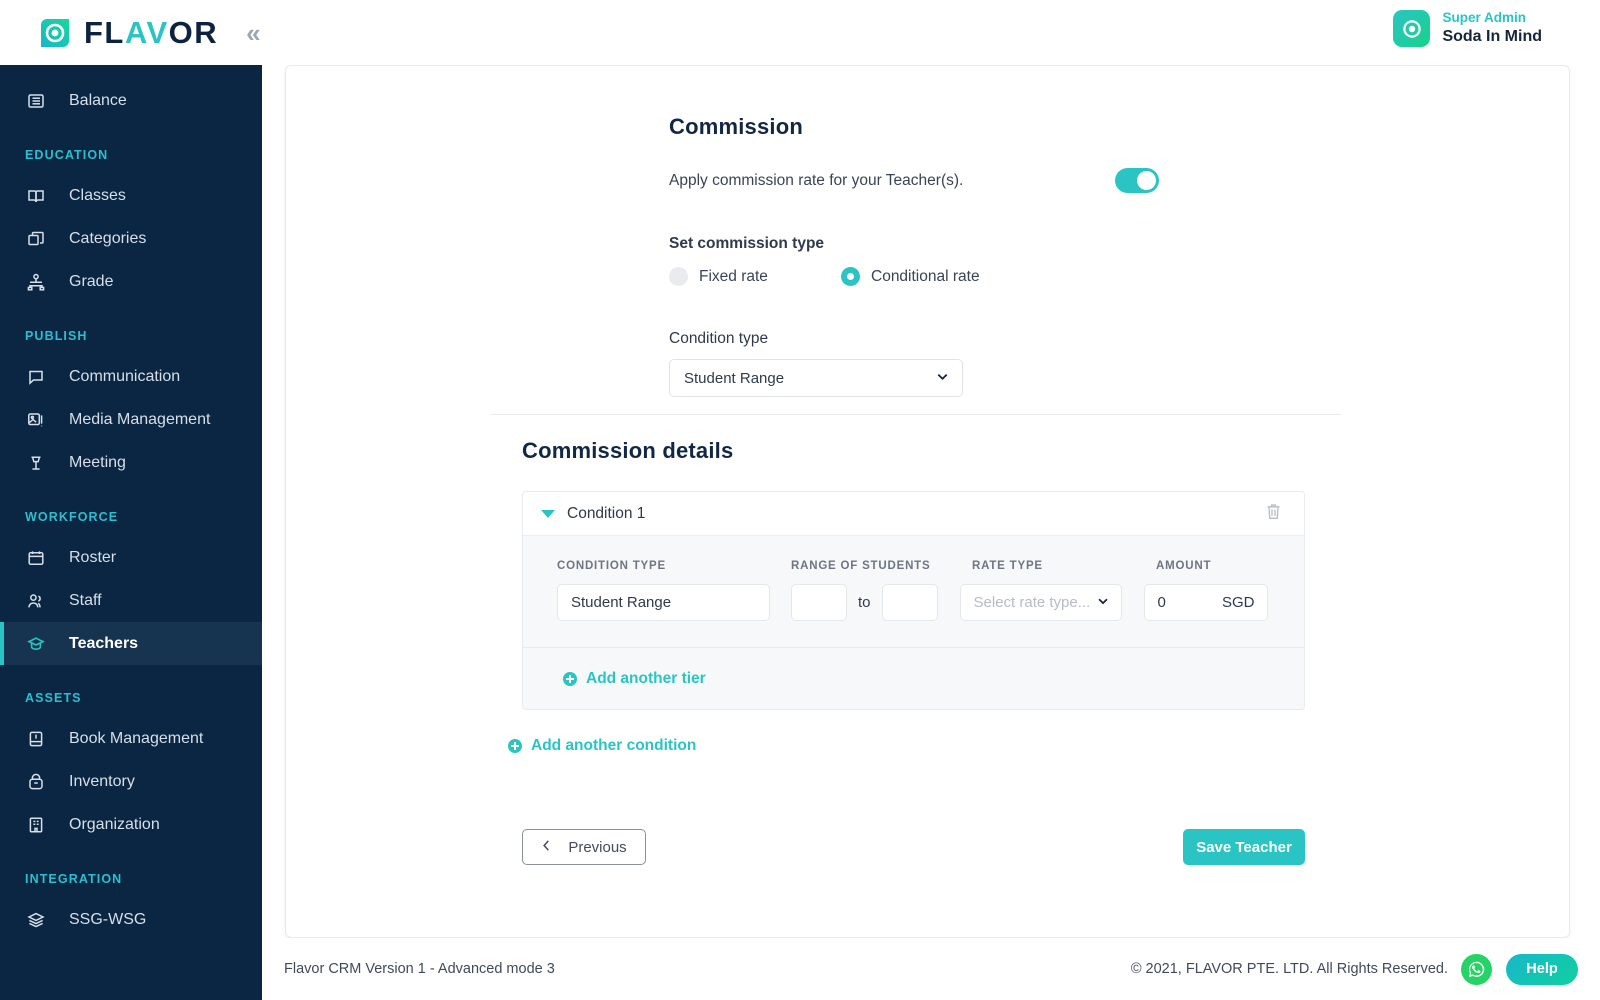 This screenshot has height=1000, width=1600. I want to click on sidebar-item-grade: Grade, so click(131, 281).